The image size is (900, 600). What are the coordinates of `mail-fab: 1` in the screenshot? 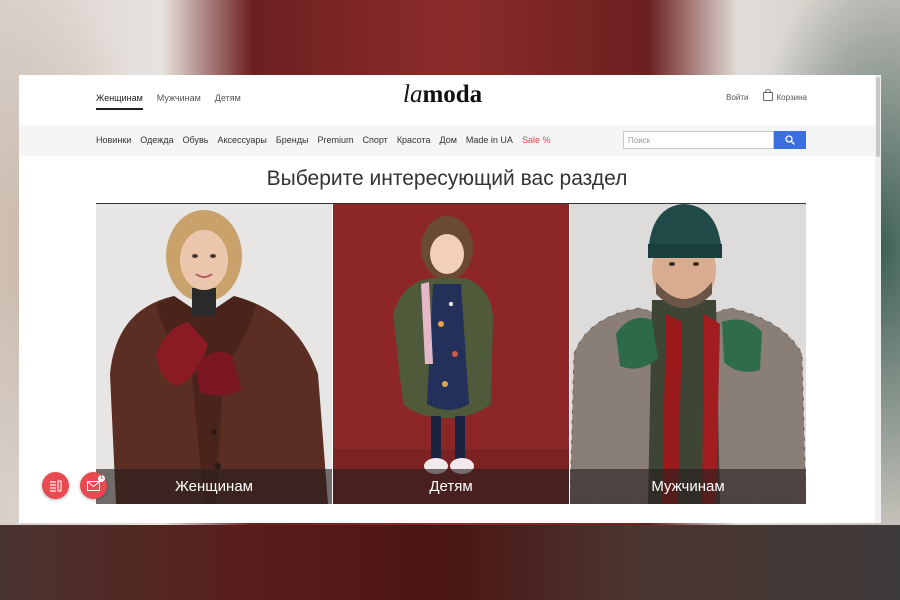 It's located at (93, 485).